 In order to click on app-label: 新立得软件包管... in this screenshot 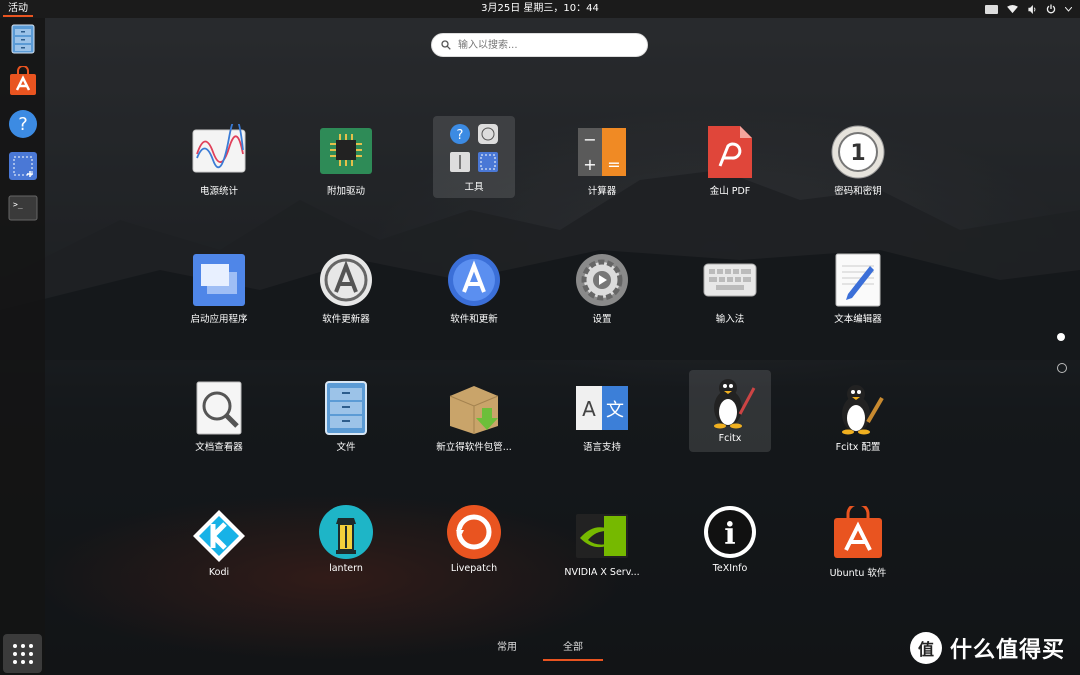, I will do `click(474, 447)`.